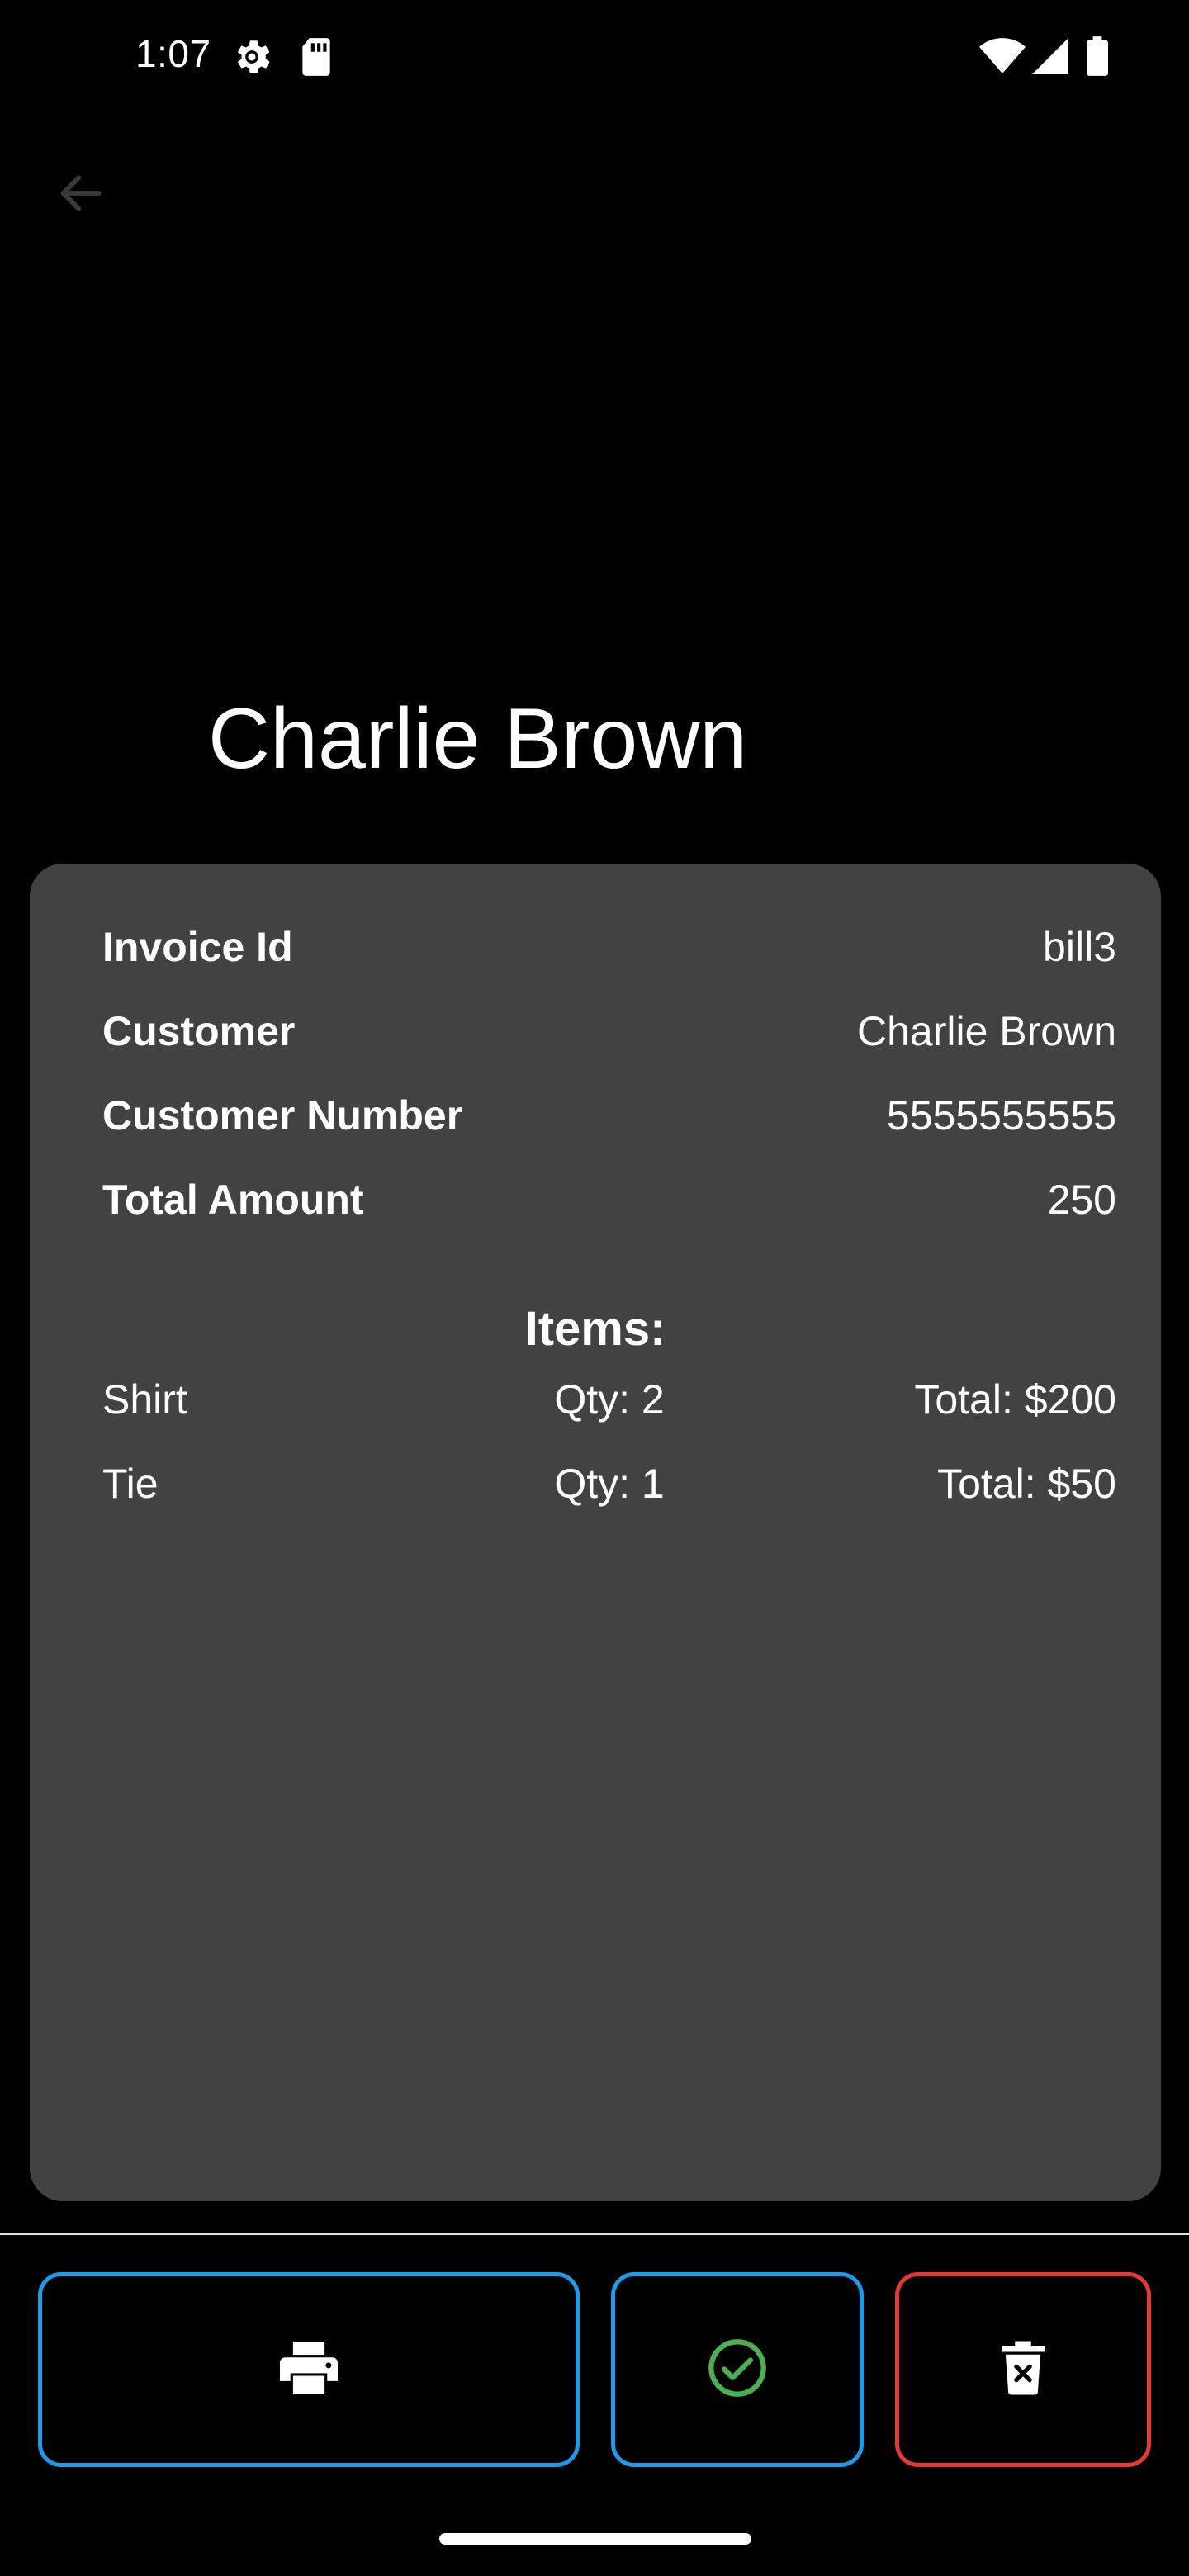  I want to click on trash-icon, so click(1023, 2370).